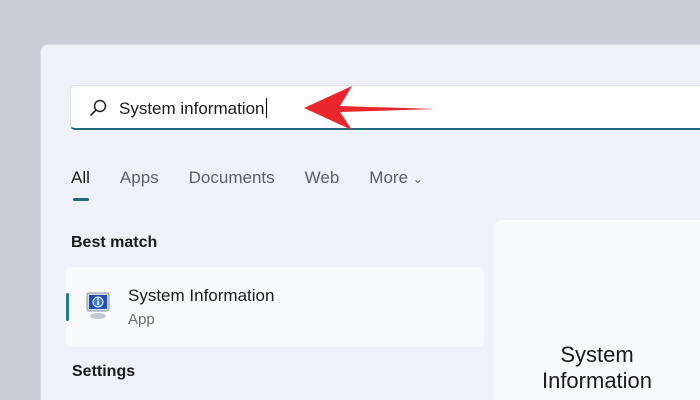 Image resolution: width=700 pixels, height=400 pixels. I want to click on search-icon, so click(98, 110).